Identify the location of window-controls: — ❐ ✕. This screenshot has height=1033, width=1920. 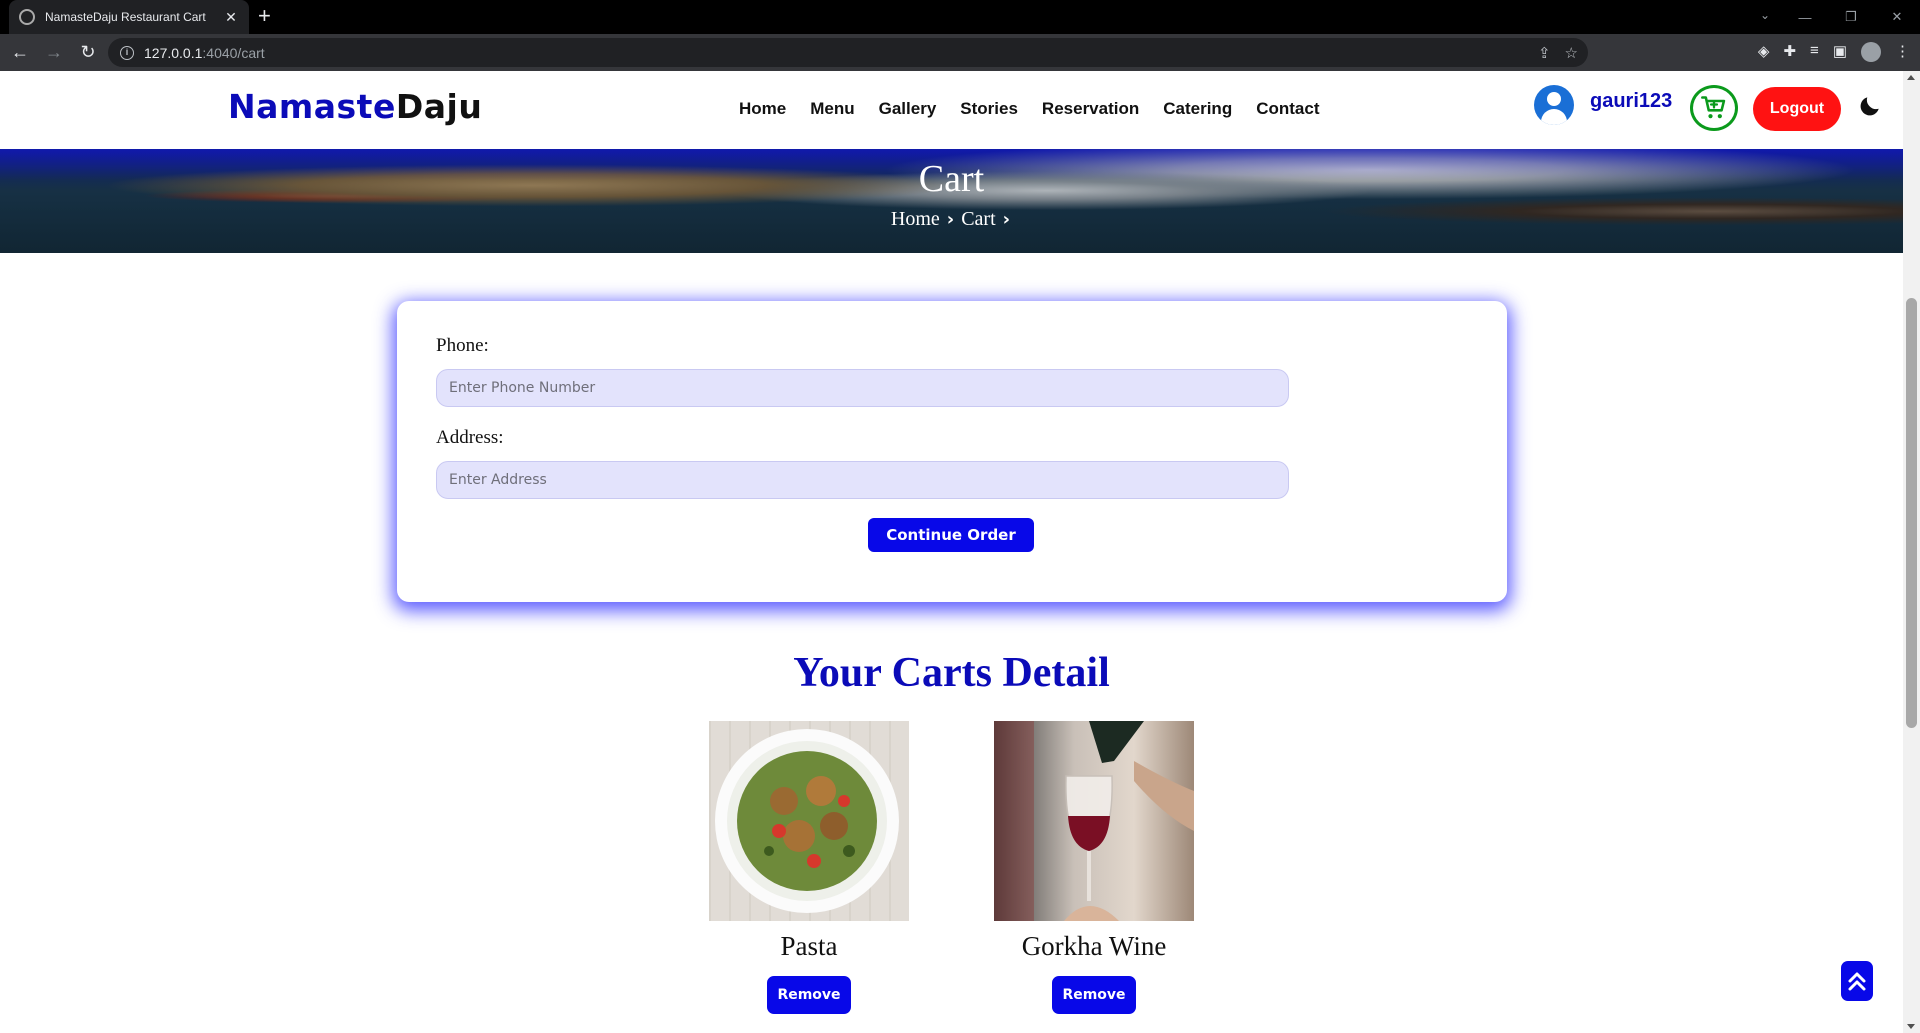
(1851, 17).